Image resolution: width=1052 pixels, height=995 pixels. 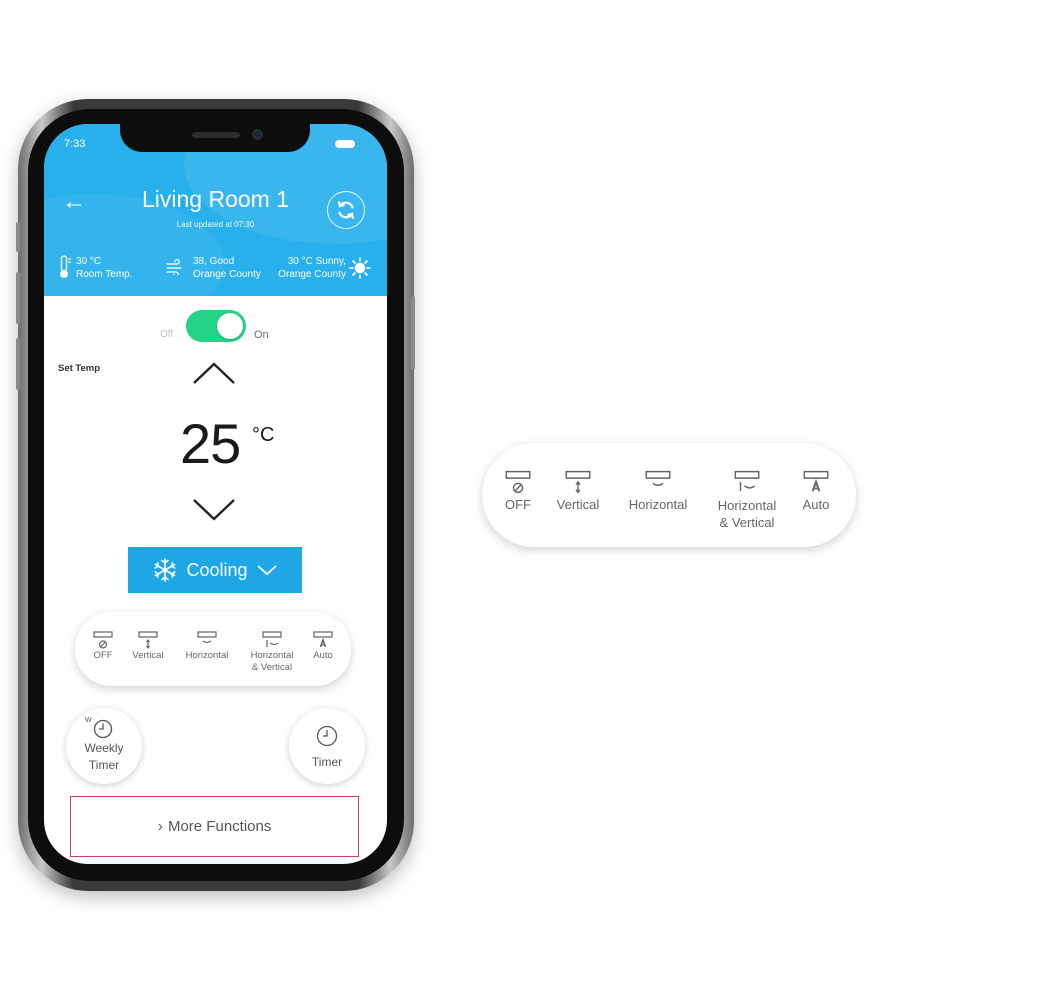 What do you see at coordinates (413, 333) in the screenshot?
I see `phone-power-button` at bounding box center [413, 333].